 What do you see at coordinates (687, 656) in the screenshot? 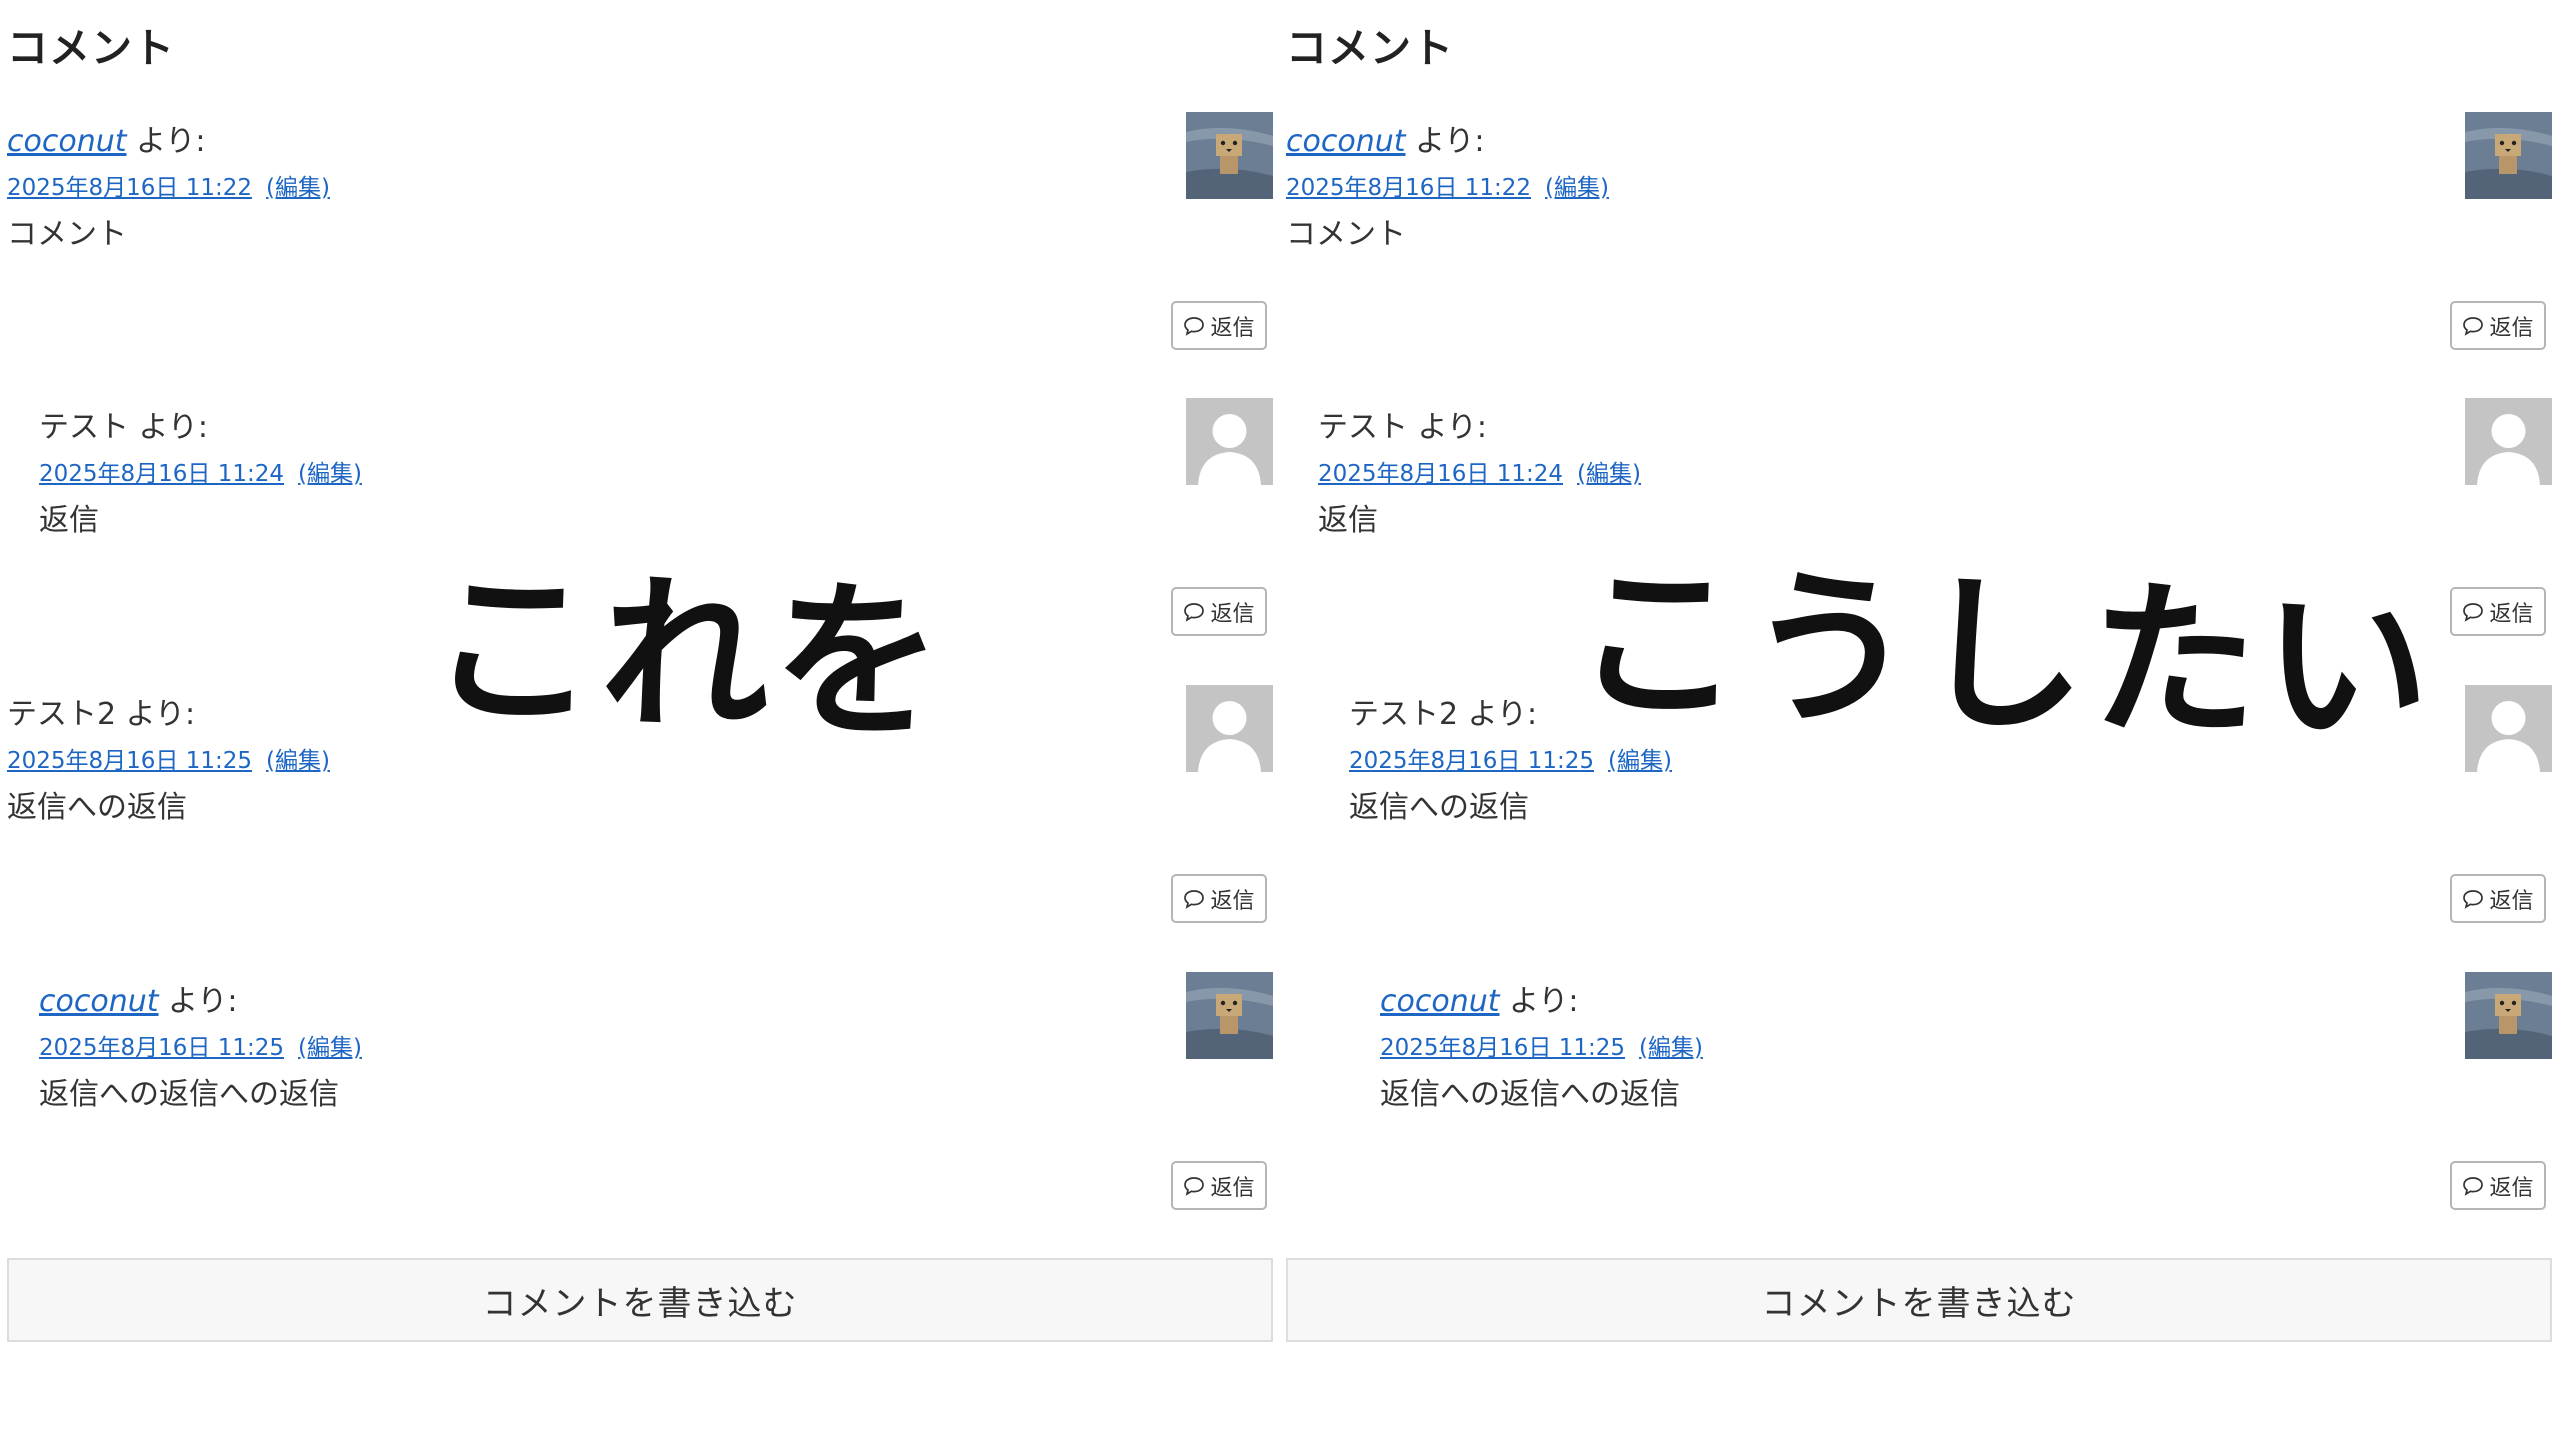
I see `overlay-annotation-before: これを` at bounding box center [687, 656].